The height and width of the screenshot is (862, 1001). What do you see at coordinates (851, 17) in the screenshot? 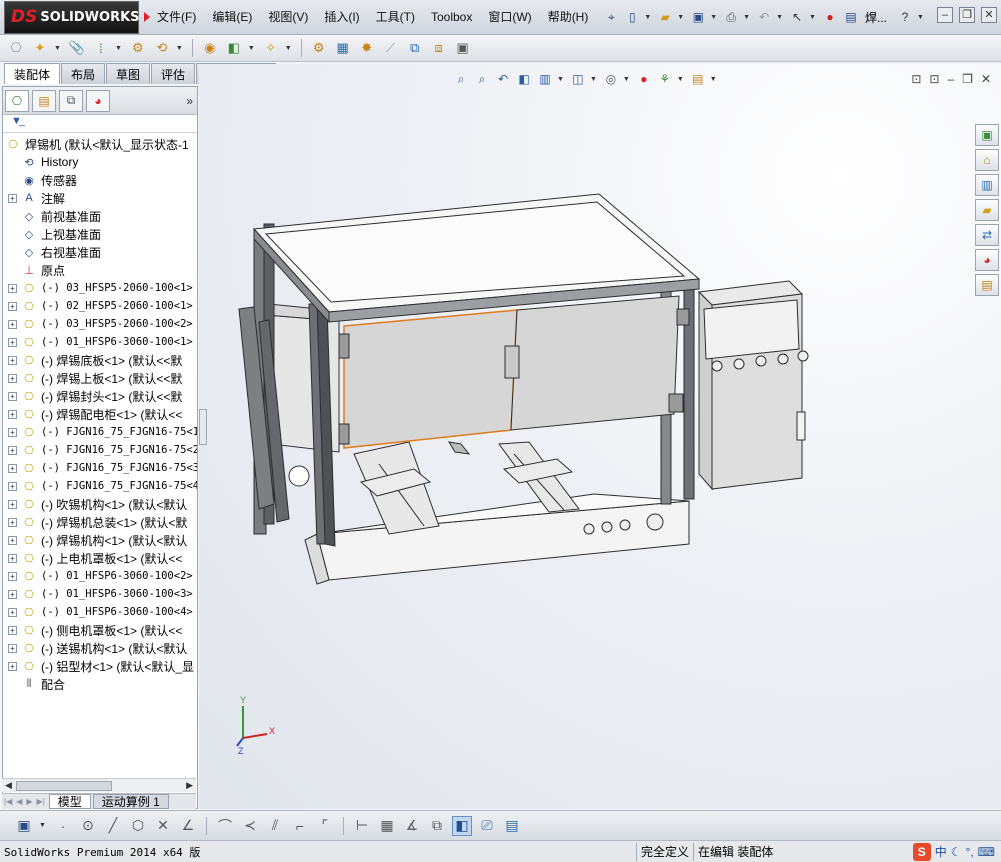
I see `file-properties-icon: ▤` at bounding box center [851, 17].